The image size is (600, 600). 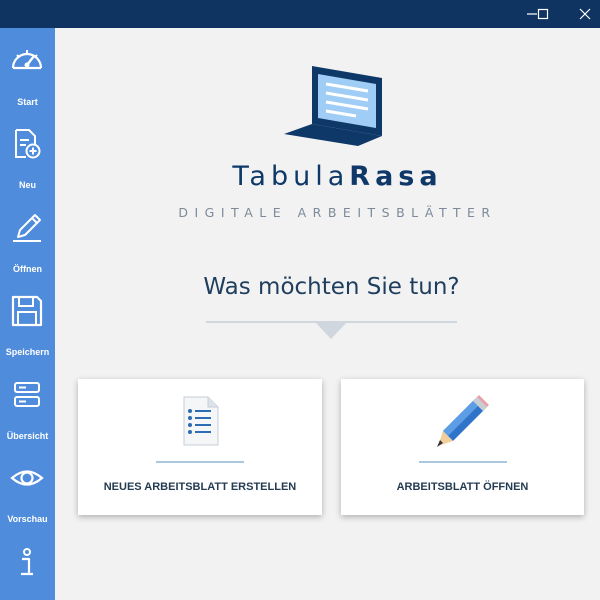 I want to click on sidebar-item-vorschau: Vorschau, so click(x=27, y=501).